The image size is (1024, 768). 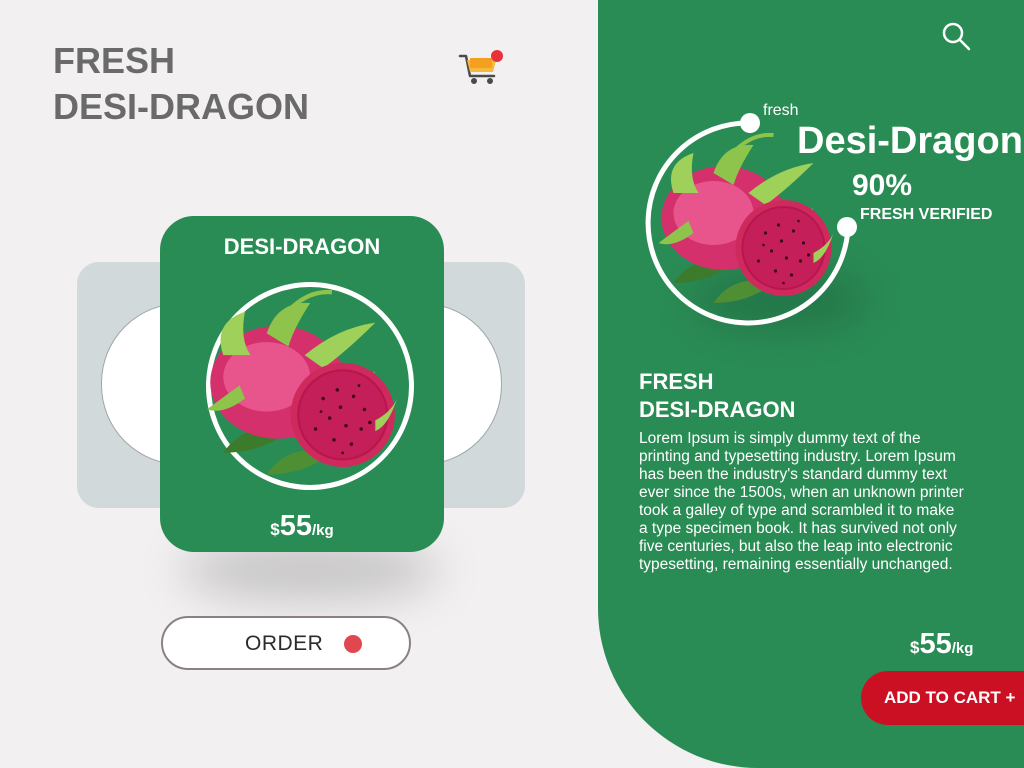 What do you see at coordinates (114, 60) in the screenshot?
I see `page-title-line1: FRESH` at bounding box center [114, 60].